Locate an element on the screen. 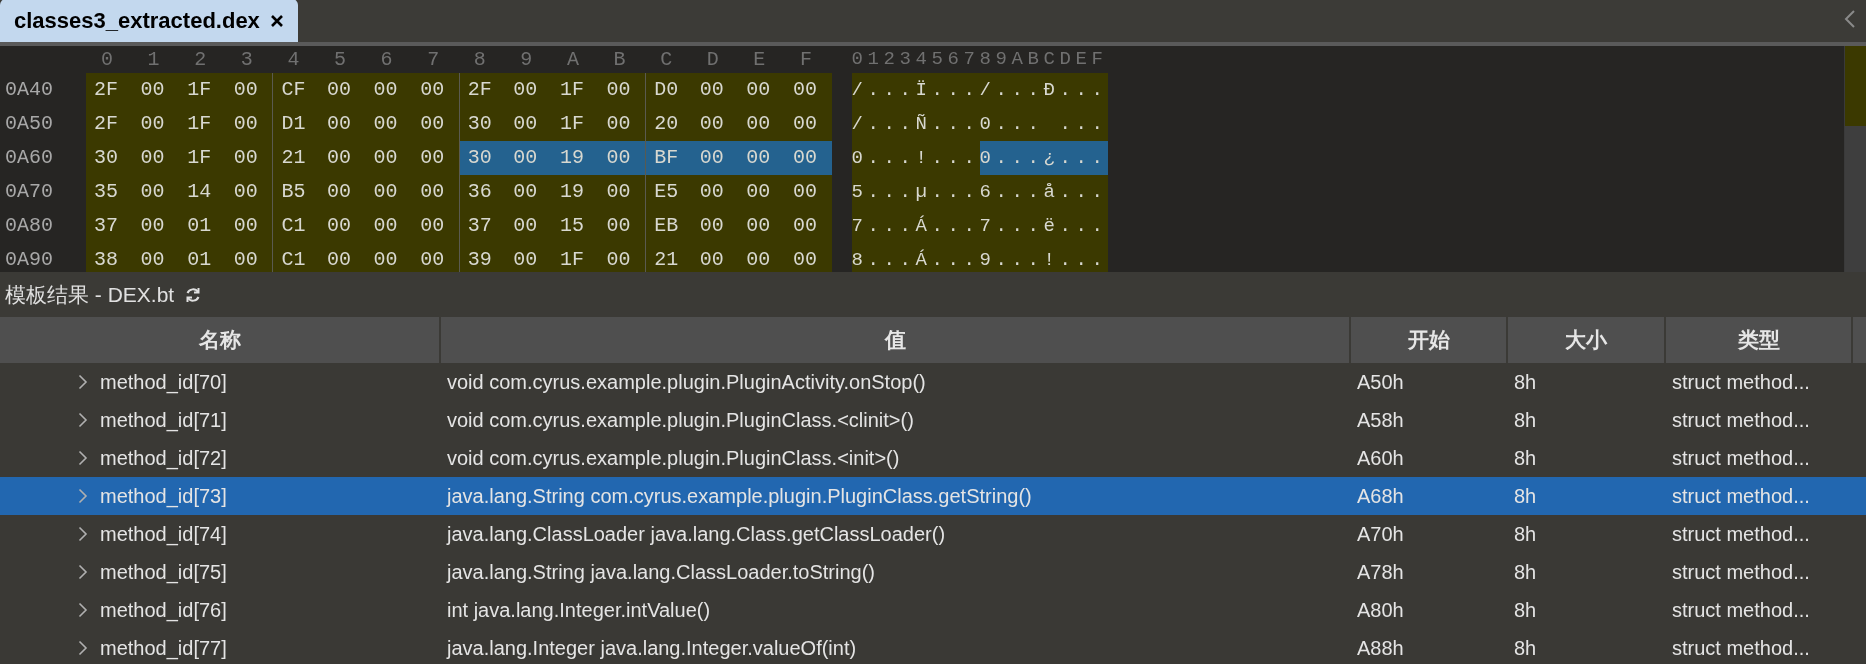 Image resolution: width=1866 pixels, height=664 pixels. column-header: C is located at coordinates (666, 59).